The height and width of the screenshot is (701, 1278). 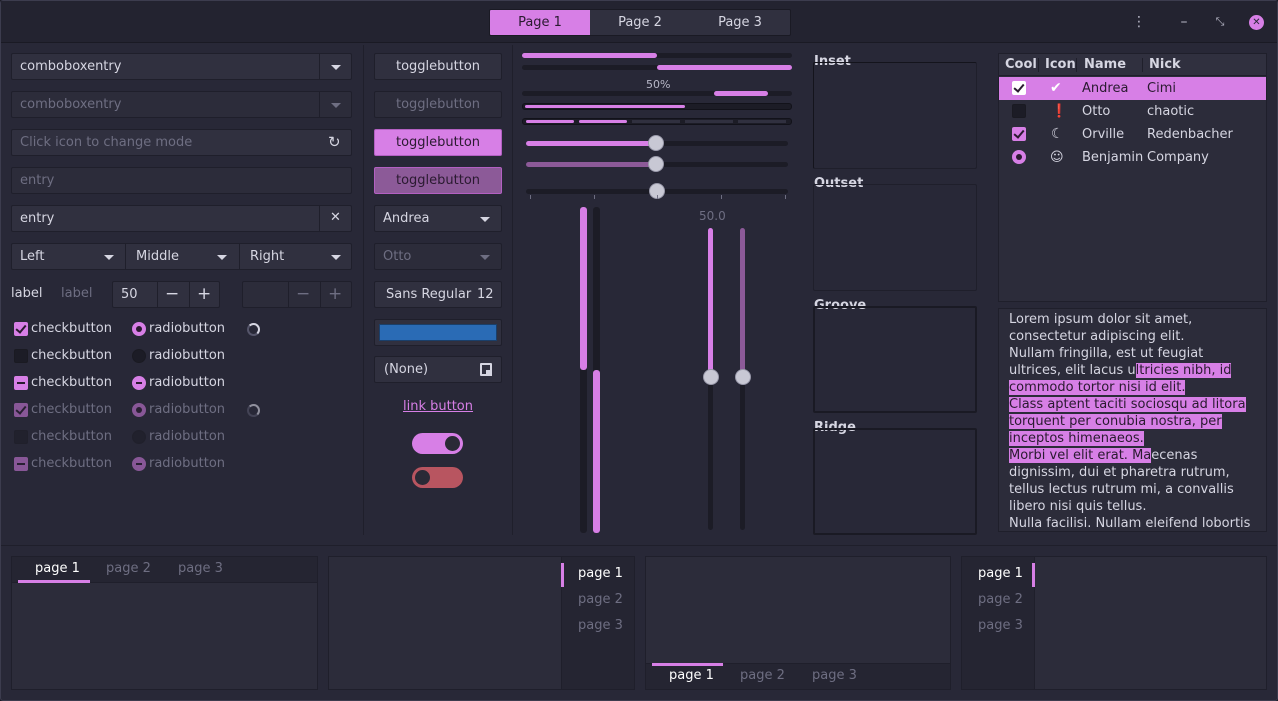 I want to click on stack-tab-page-2: Page 2, so click(x=640, y=22).